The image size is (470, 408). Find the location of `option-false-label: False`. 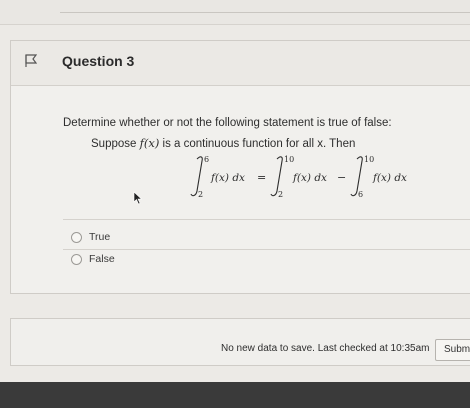

option-false-label: False is located at coordinates (102, 259).